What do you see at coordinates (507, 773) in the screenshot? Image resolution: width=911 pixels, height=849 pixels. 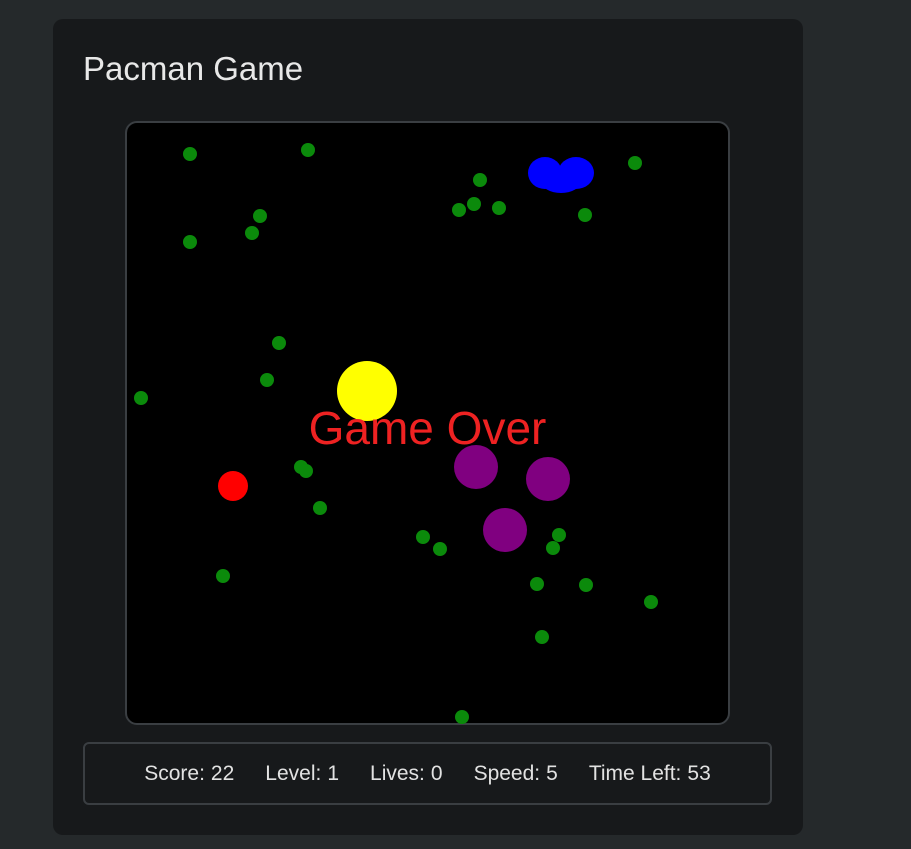 I see `speed-label: Speed:` at bounding box center [507, 773].